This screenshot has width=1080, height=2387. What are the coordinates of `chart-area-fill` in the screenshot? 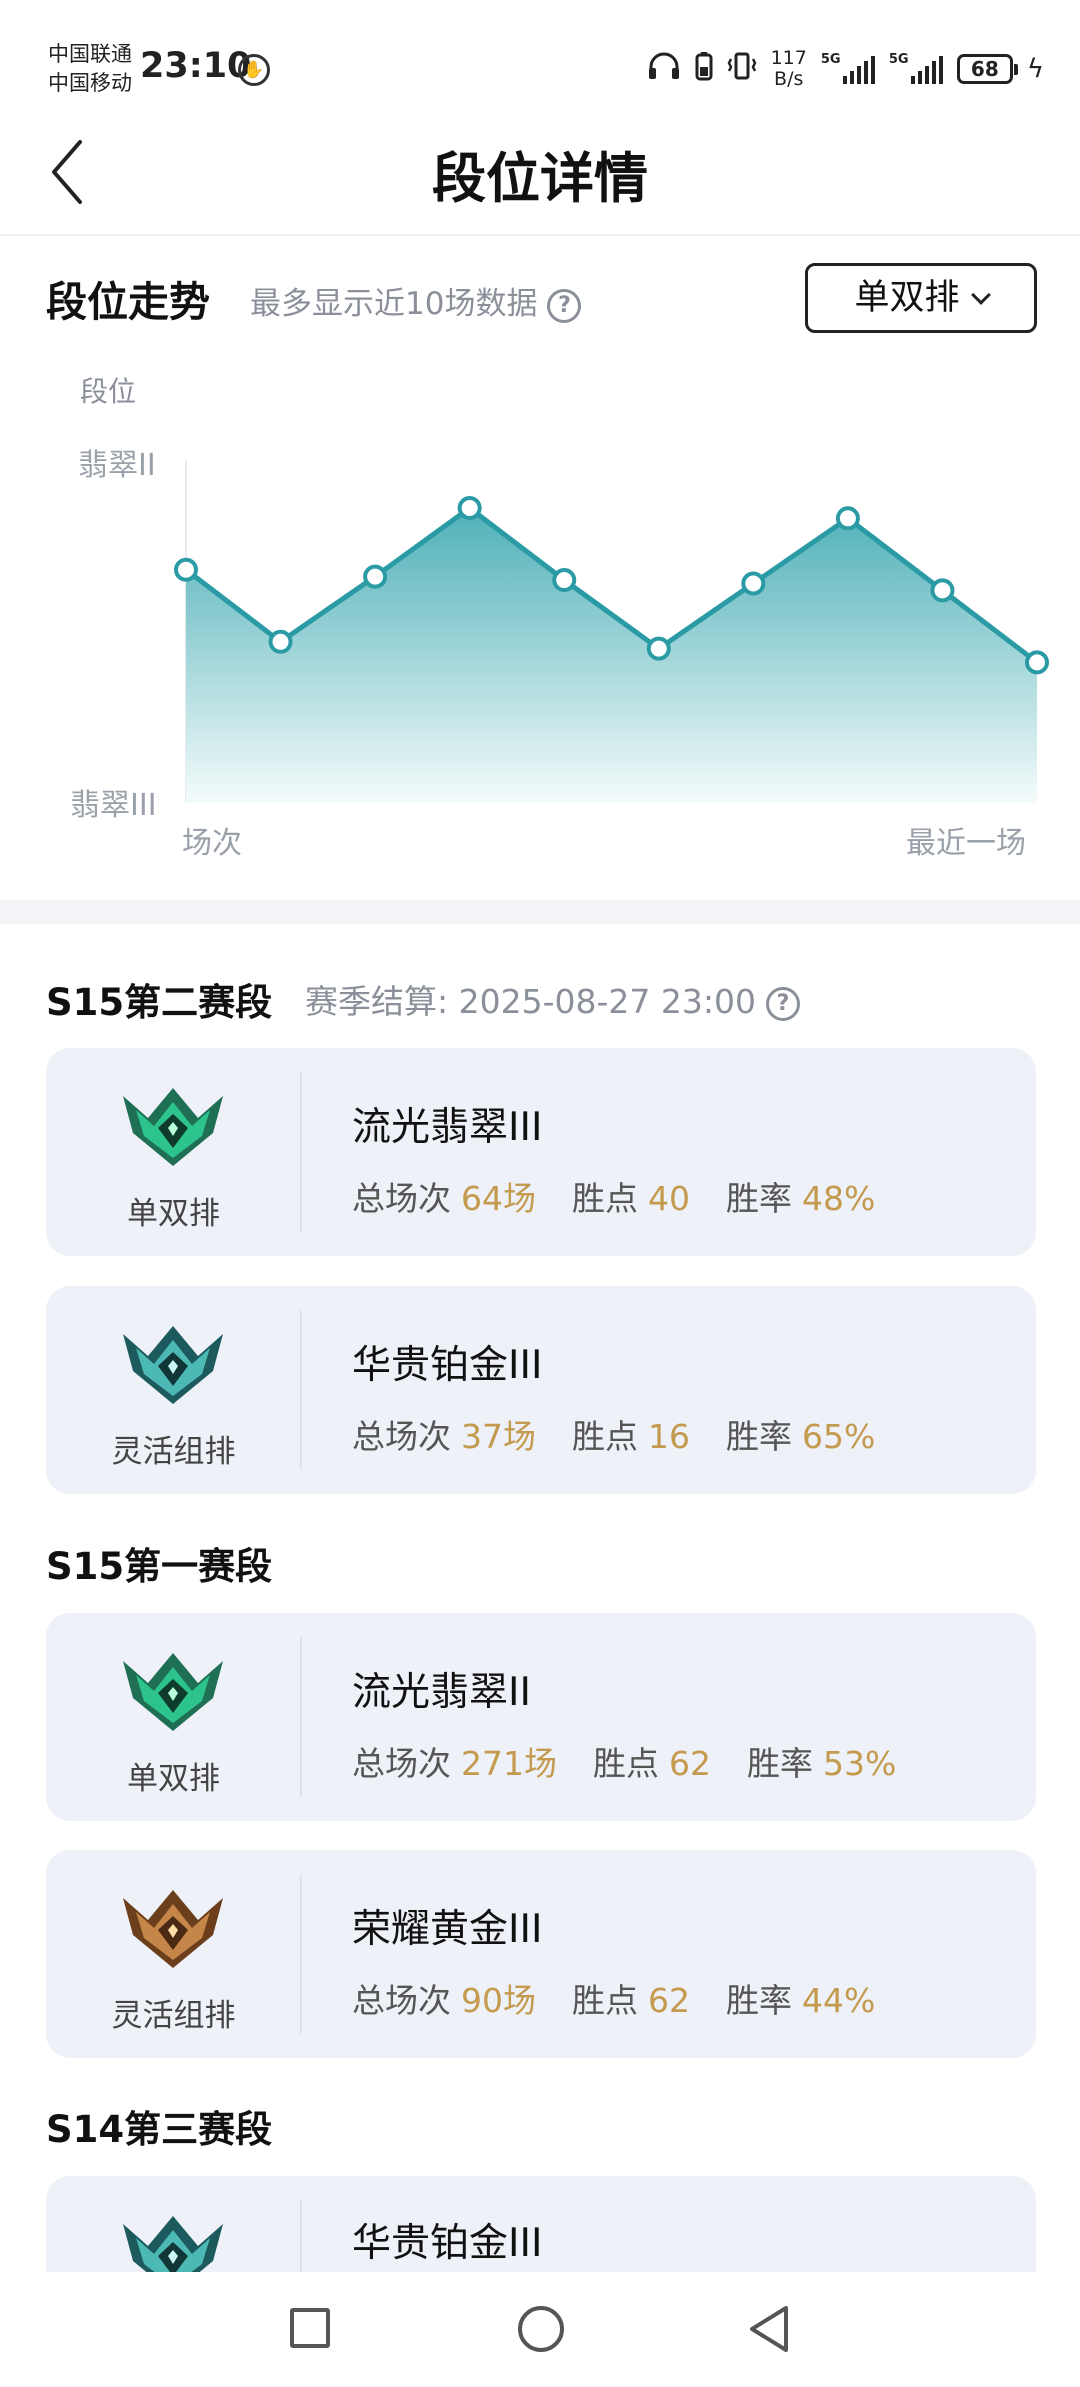 It's located at (611, 655).